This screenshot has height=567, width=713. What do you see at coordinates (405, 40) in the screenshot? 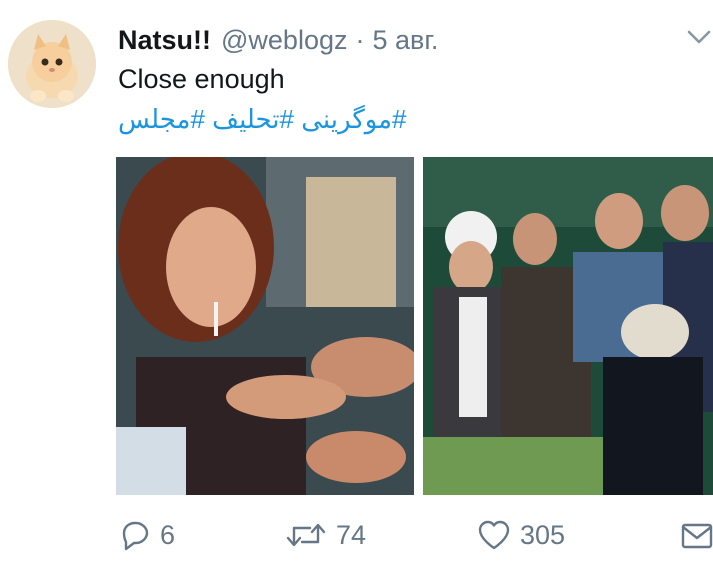
I see `tweet-date: 5 авг.` at bounding box center [405, 40].